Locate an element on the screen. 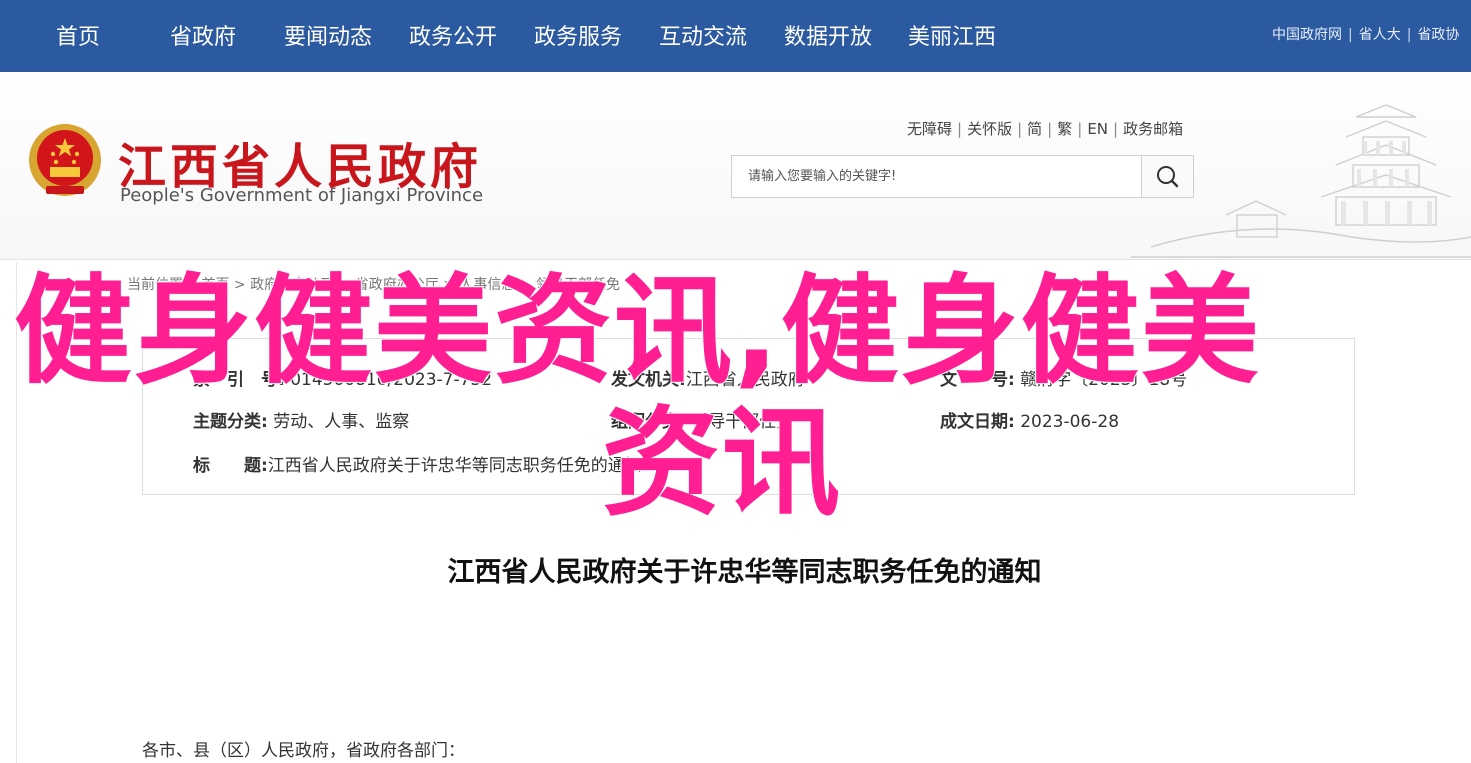  info-topic: 主题分类: 劳动、人事、监察 is located at coordinates (301, 422).